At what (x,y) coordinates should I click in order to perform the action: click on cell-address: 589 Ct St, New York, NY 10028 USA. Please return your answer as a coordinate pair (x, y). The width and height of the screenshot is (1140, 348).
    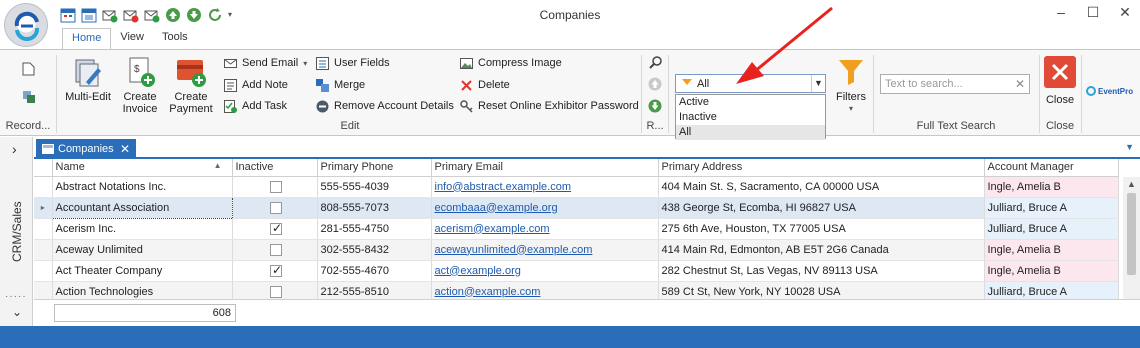
    Looking at the image, I should click on (821, 290).